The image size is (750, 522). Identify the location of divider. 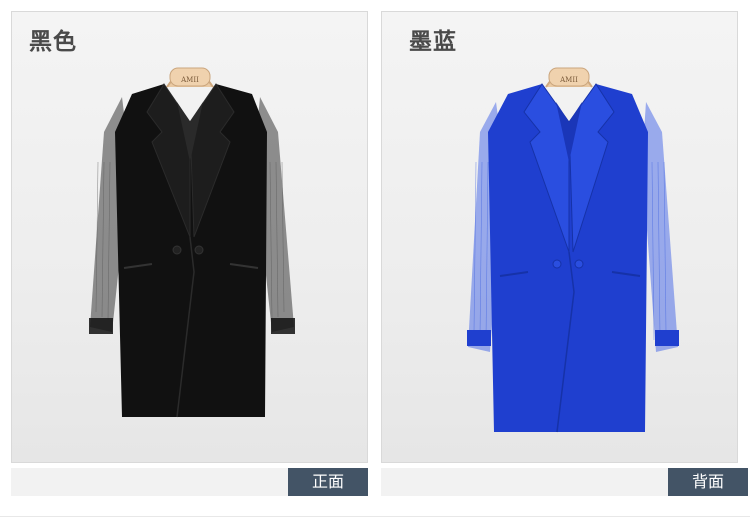
(375, 516).